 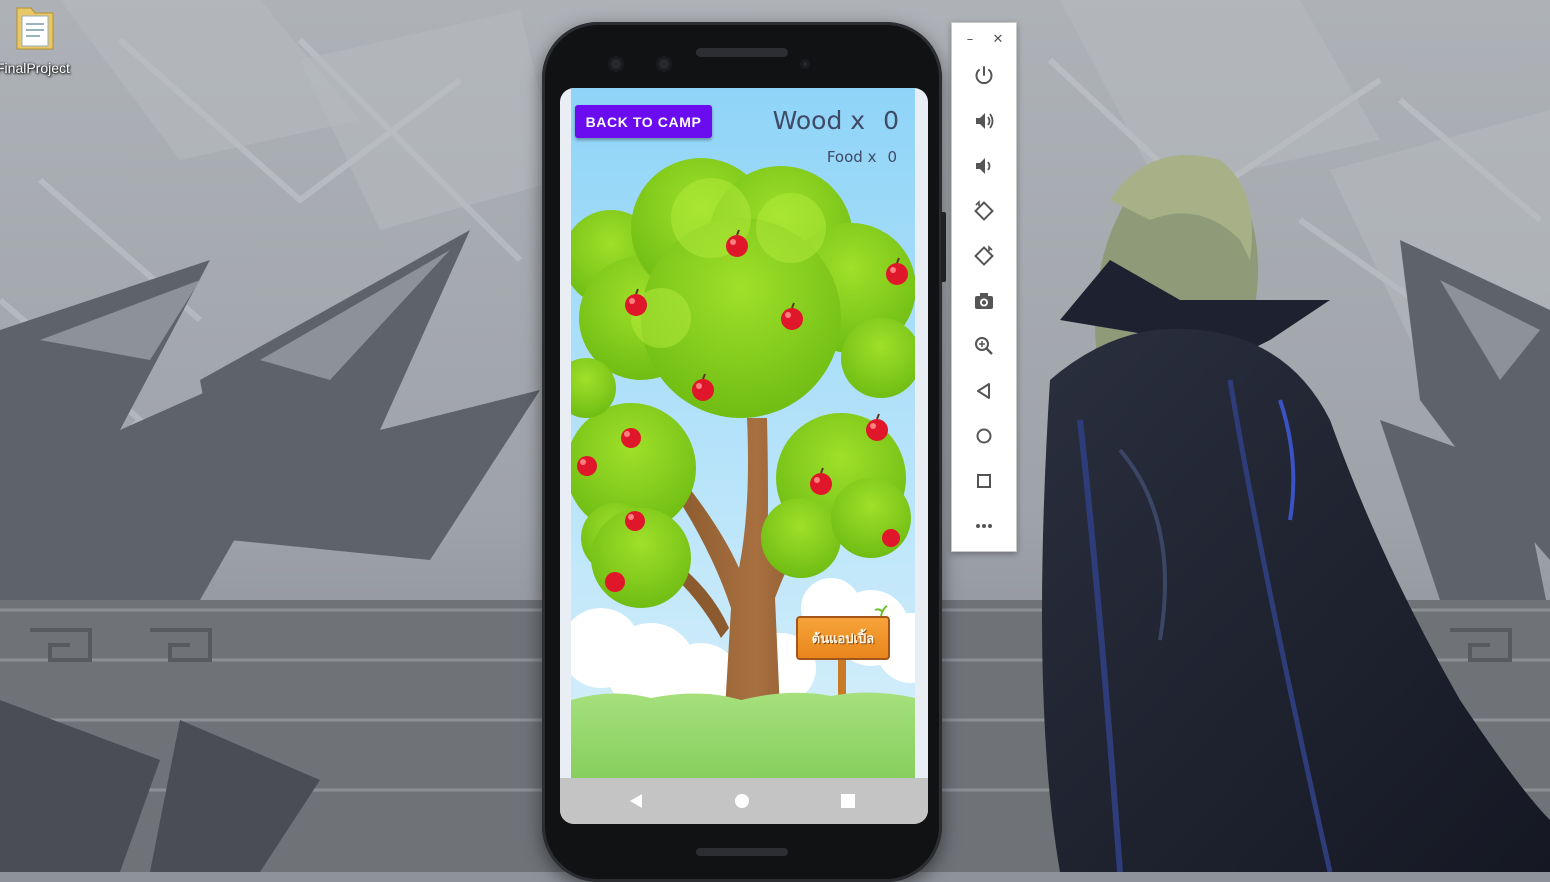 I want to click on zoom-icon, so click(x=984, y=346).